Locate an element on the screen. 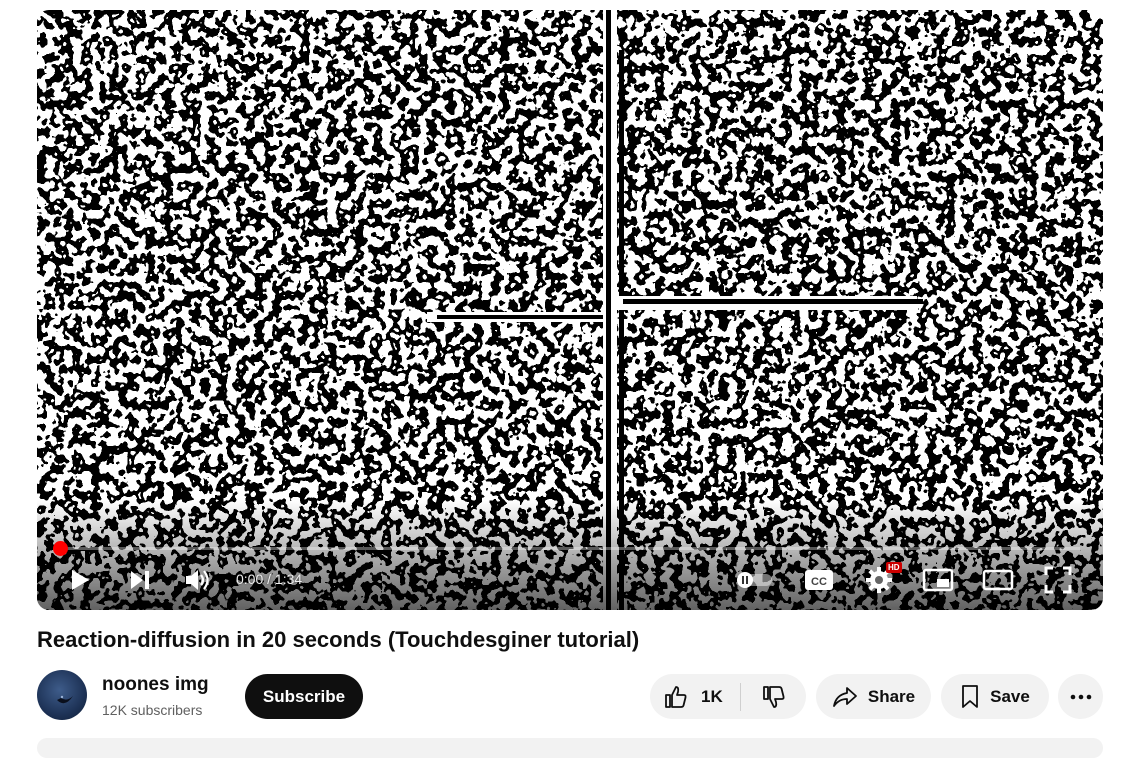  more-actions-button is located at coordinates (1080, 696).